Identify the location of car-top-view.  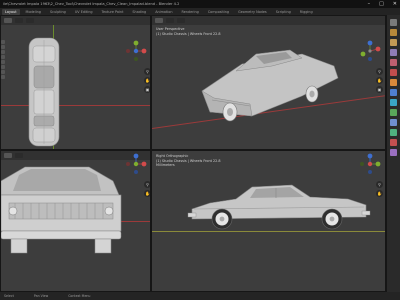
(44, 92).